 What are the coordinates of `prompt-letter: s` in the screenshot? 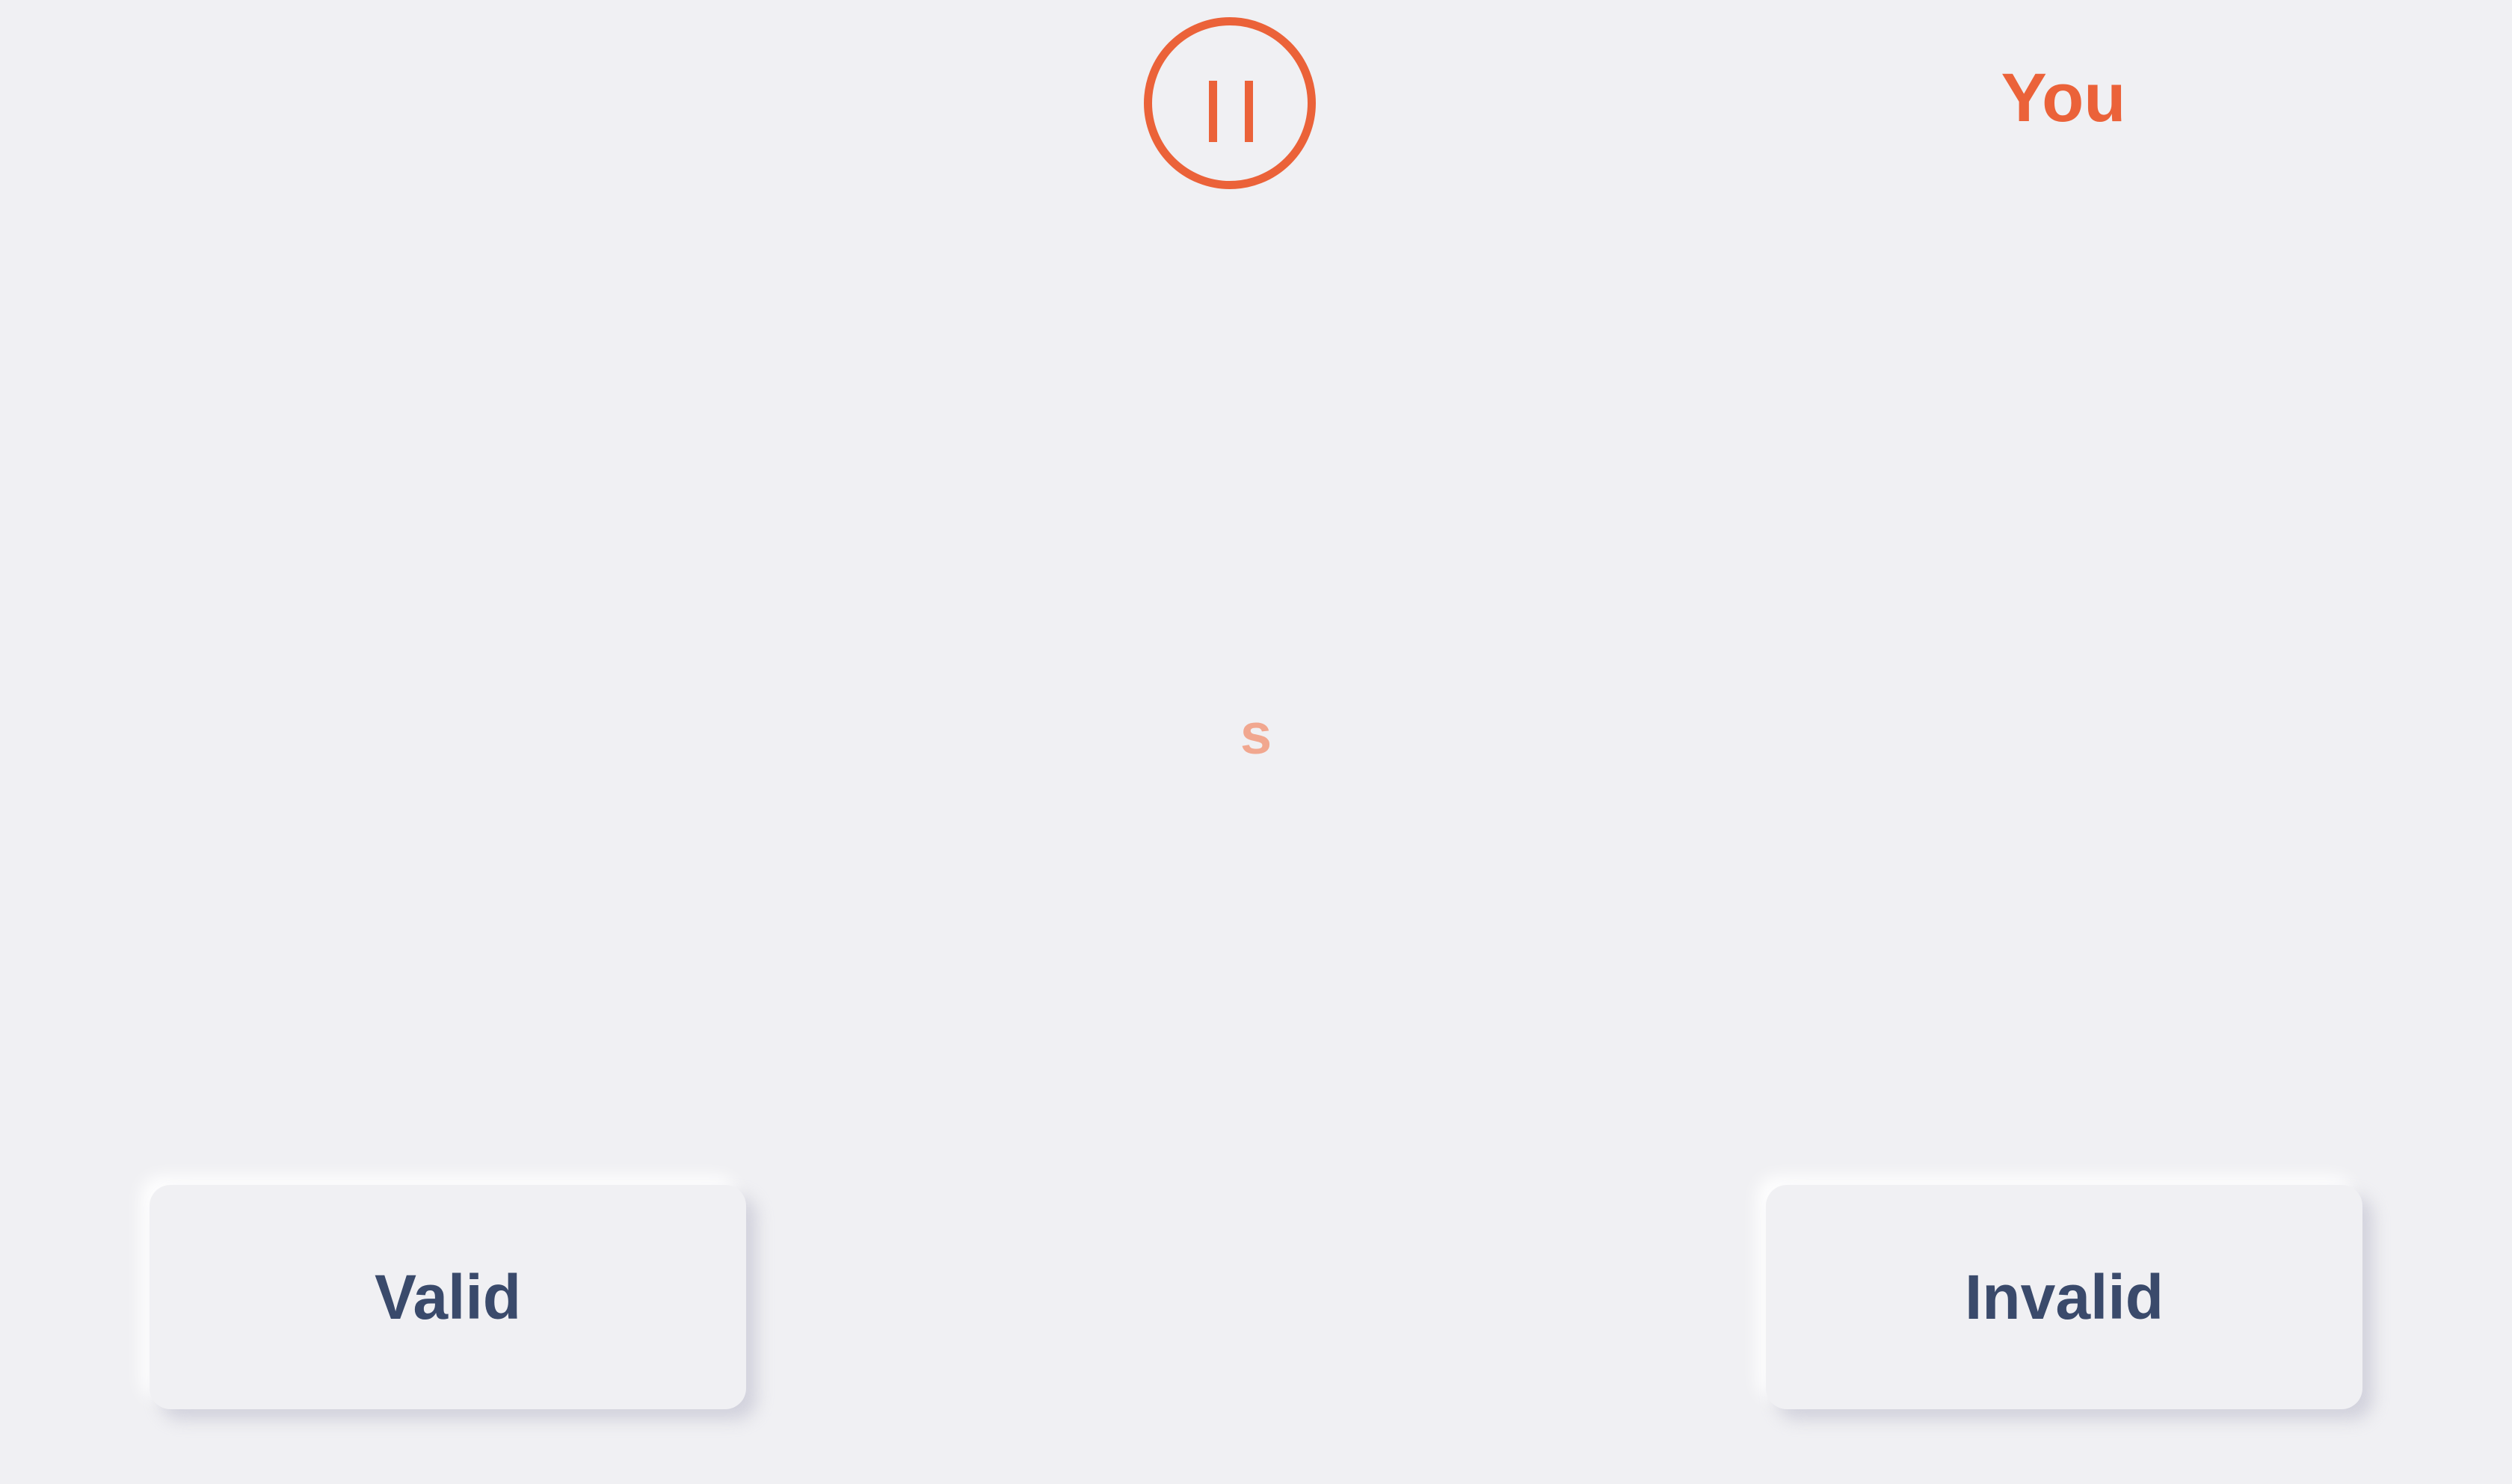 It's located at (1256, 735).